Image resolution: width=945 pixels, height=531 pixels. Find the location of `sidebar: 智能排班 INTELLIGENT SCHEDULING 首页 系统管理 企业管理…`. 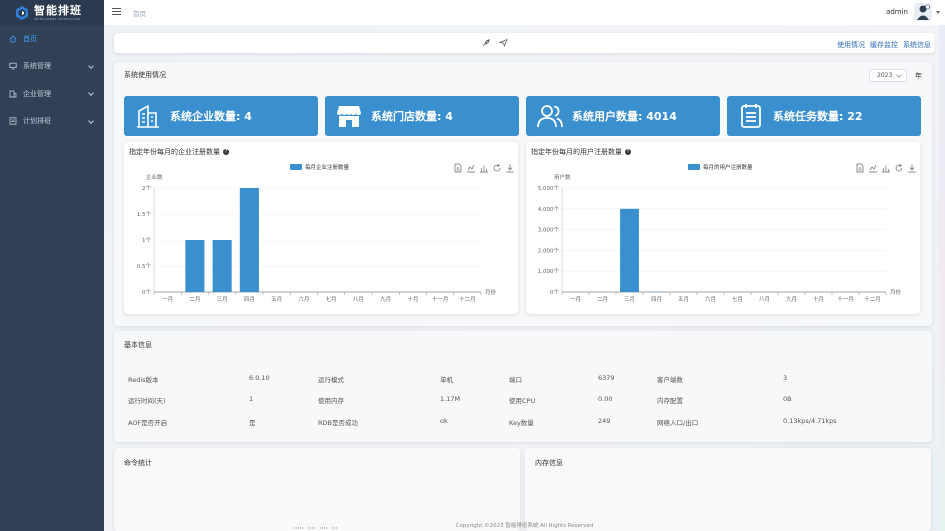

sidebar: 智能排班 INTELLIGENT SCHEDULING 首页 系统管理 企业管理… is located at coordinates (52, 265).